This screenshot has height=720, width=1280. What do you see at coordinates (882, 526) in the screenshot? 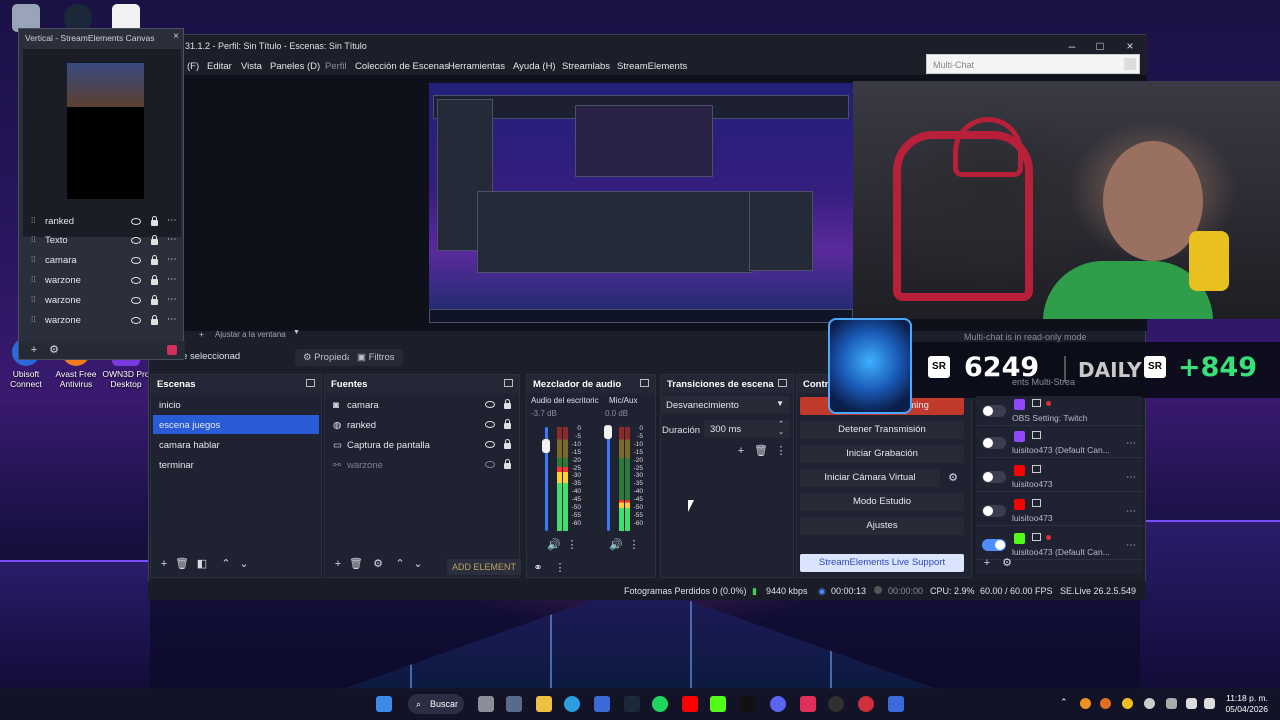
I see `settings-button: Ajustes` at bounding box center [882, 526].